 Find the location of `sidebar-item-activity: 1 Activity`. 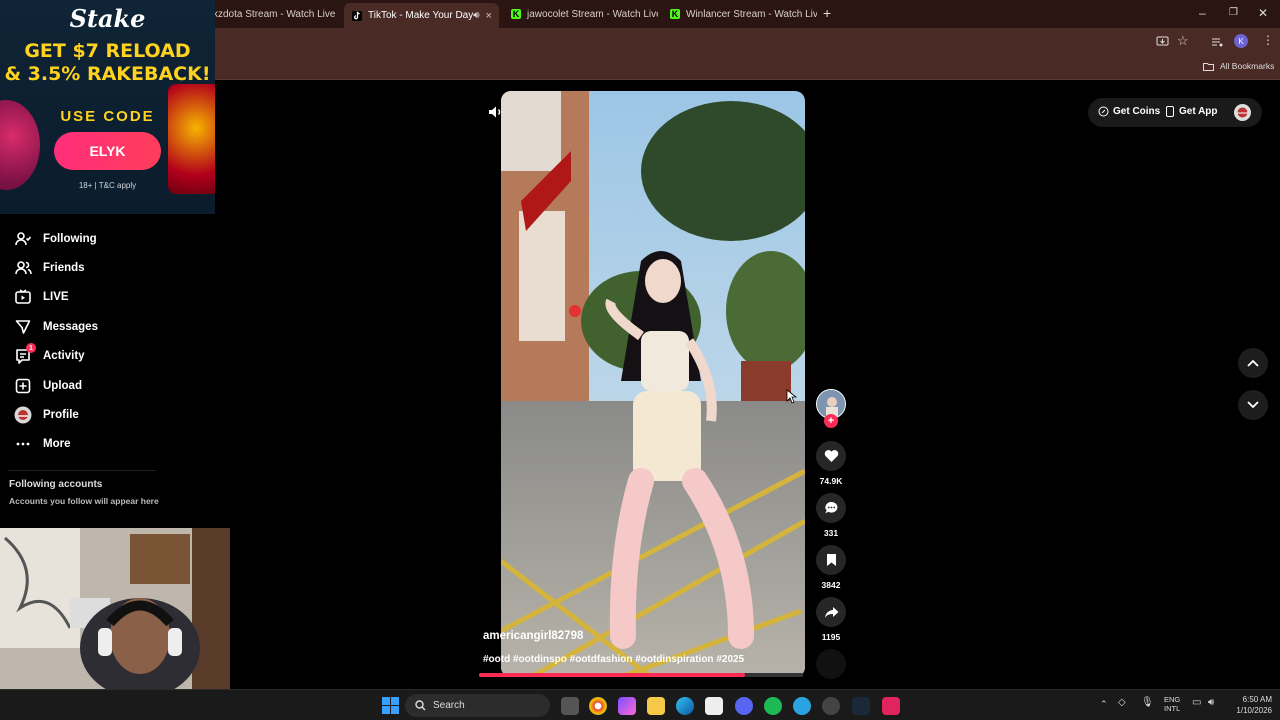

sidebar-item-activity: 1 Activity is located at coordinates (49, 354).